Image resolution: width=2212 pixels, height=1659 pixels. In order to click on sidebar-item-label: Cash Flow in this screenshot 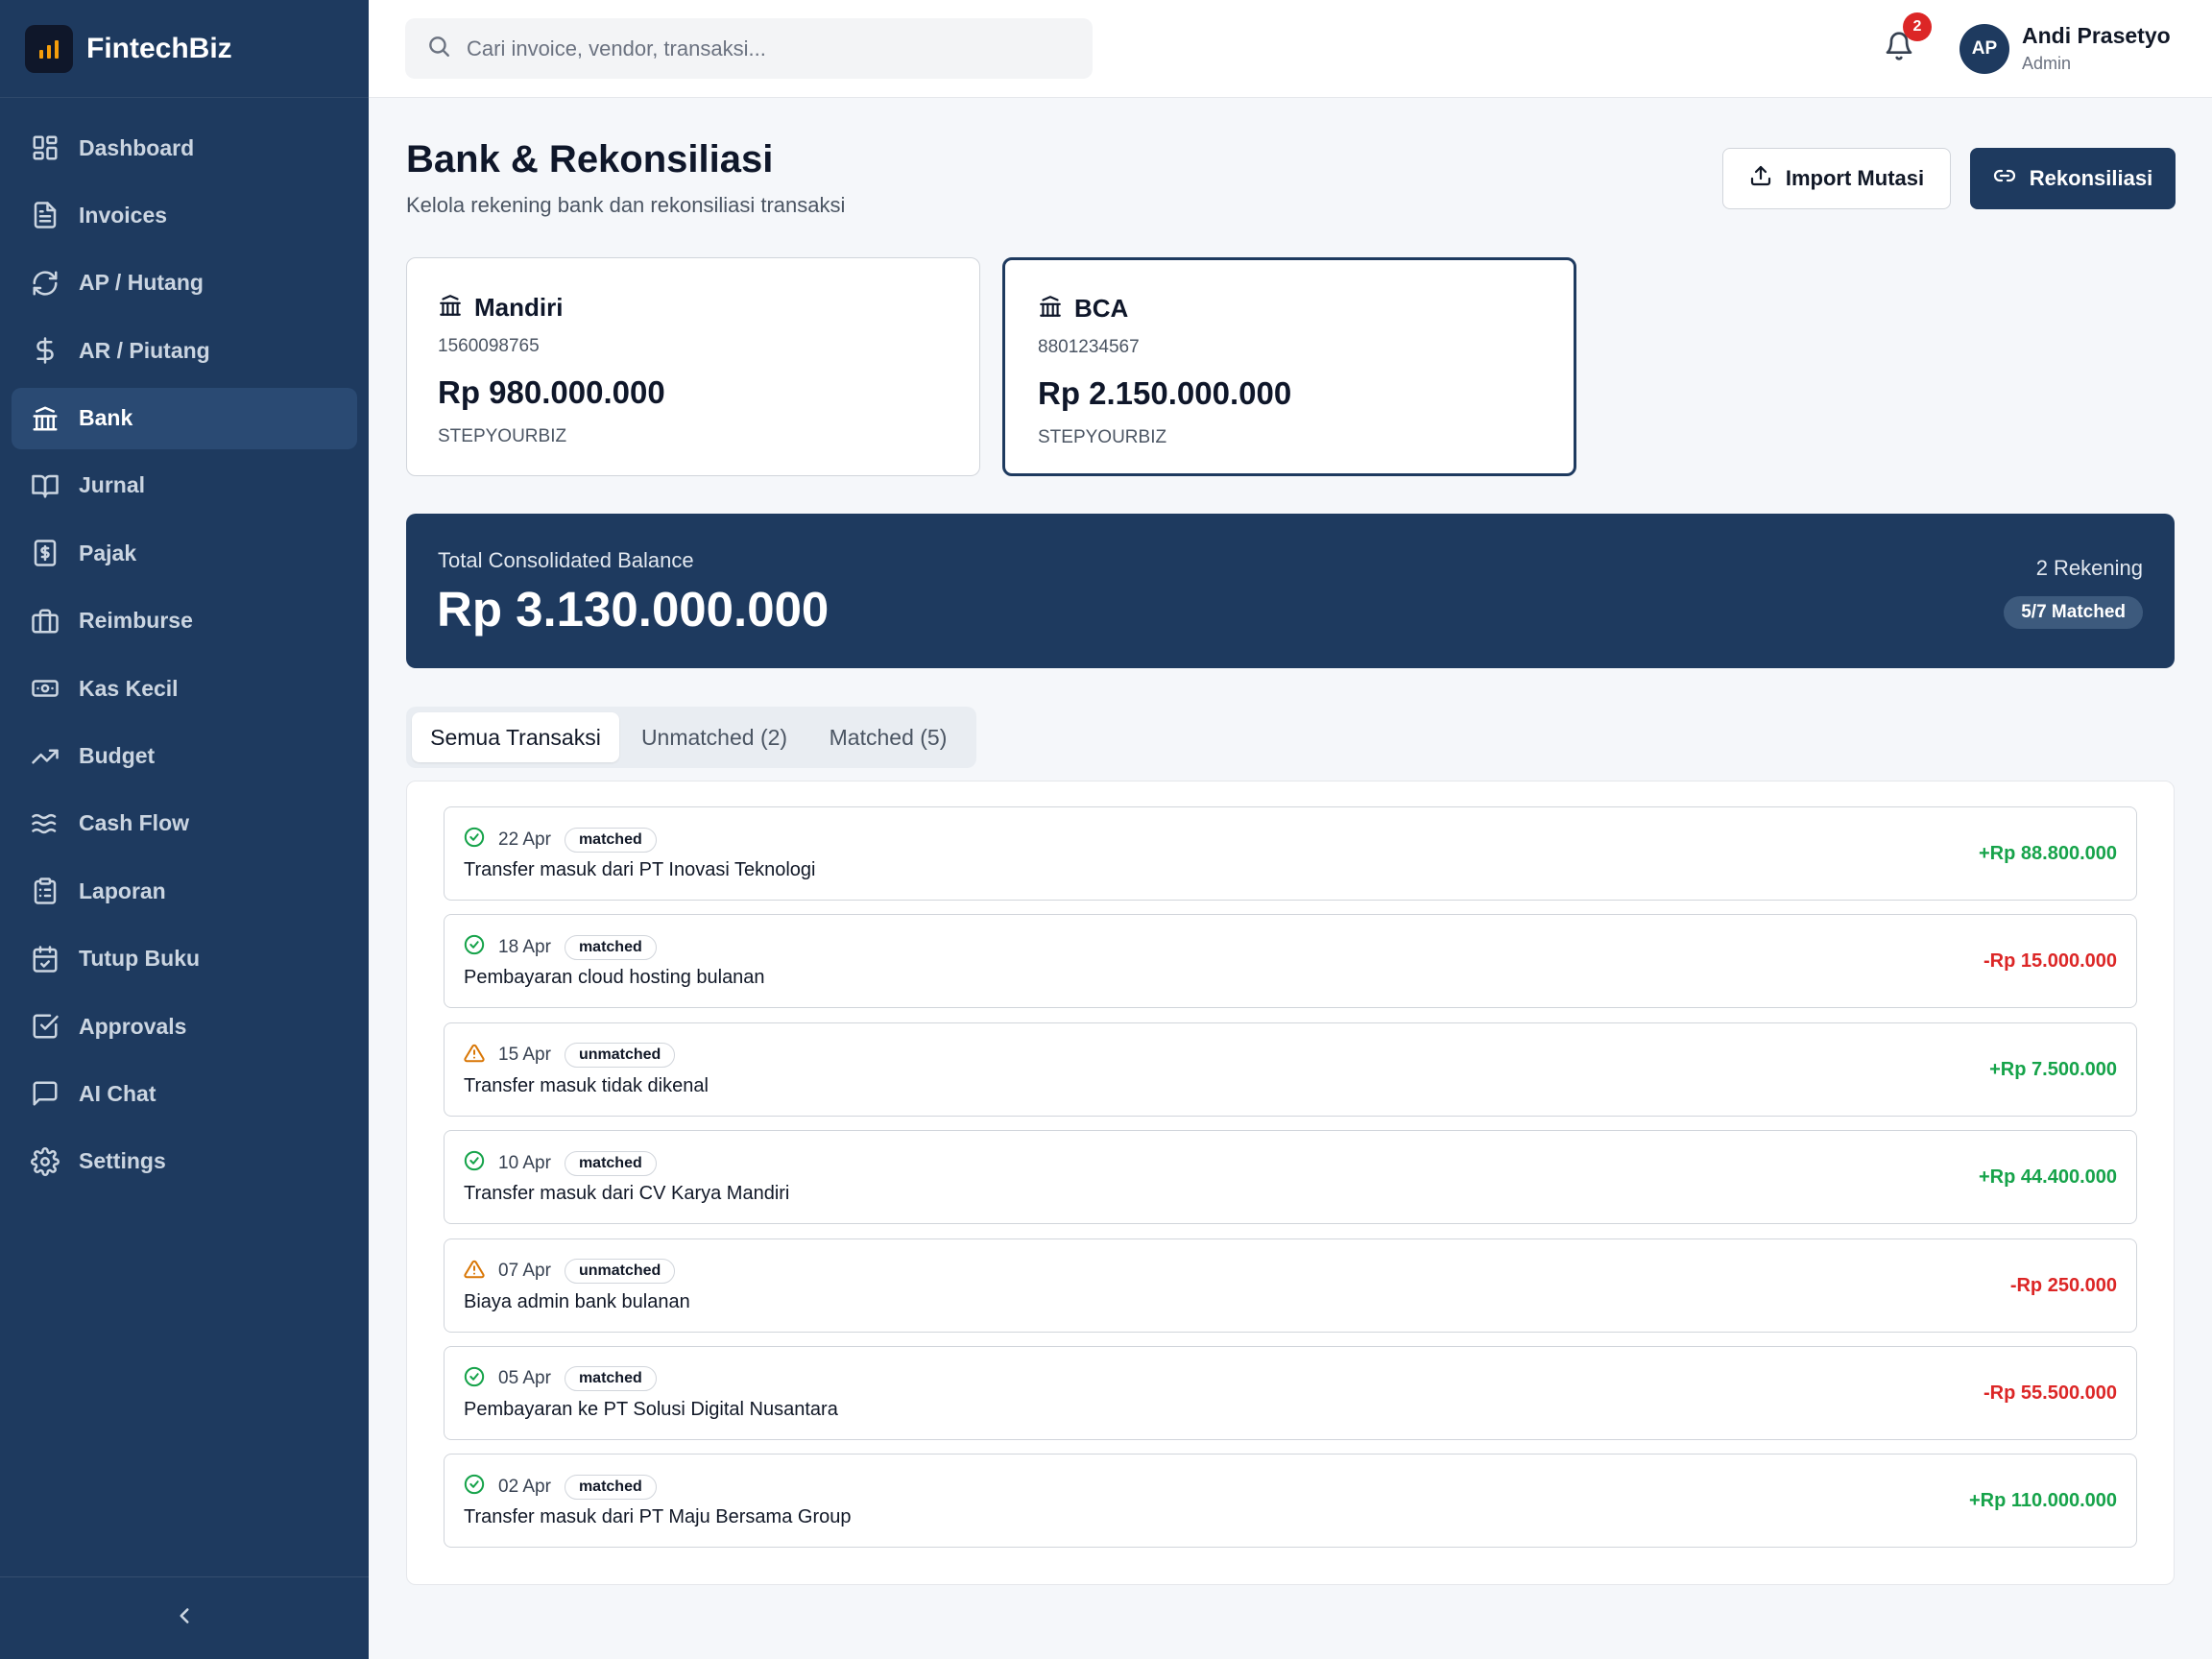, I will do `click(134, 823)`.